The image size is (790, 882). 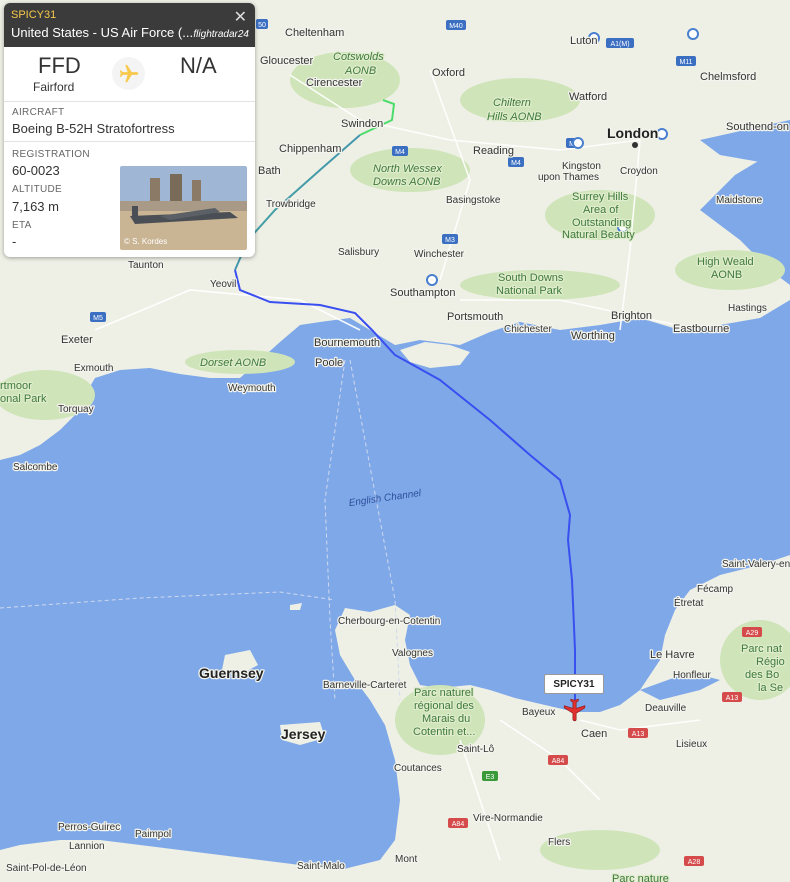 What do you see at coordinates (221, 34) in the screenshot?
I see `provider-logo: flightradar24` at bounding box center [221, 34].